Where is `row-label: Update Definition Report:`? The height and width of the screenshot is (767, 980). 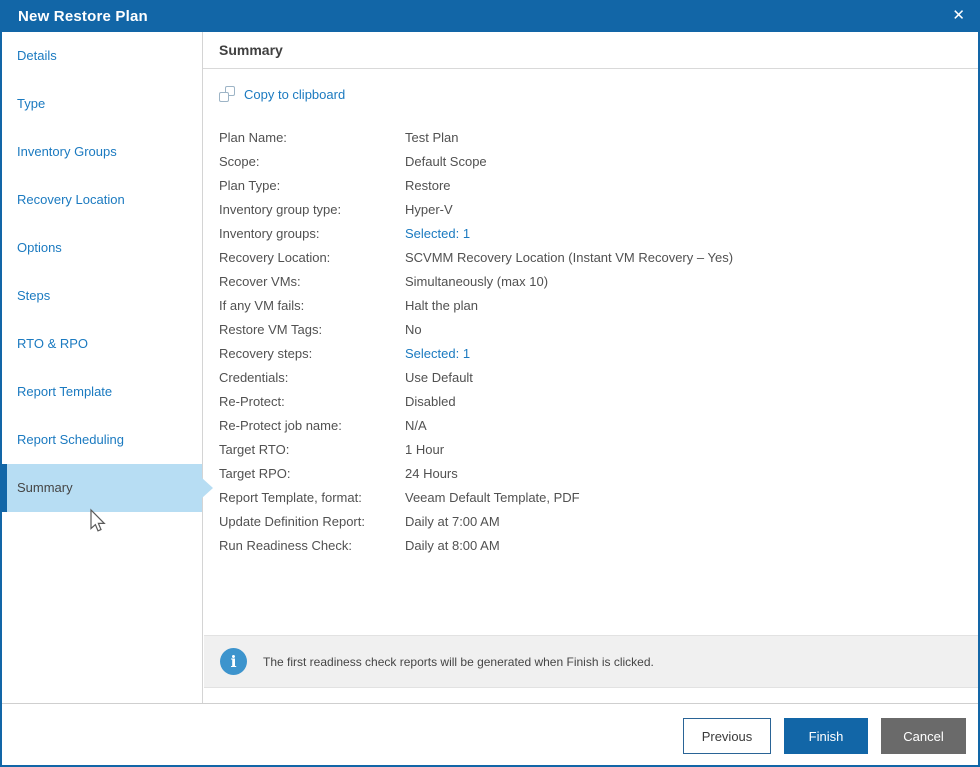 row-label: Update Definition Report: is located at coordinates (292, 521).